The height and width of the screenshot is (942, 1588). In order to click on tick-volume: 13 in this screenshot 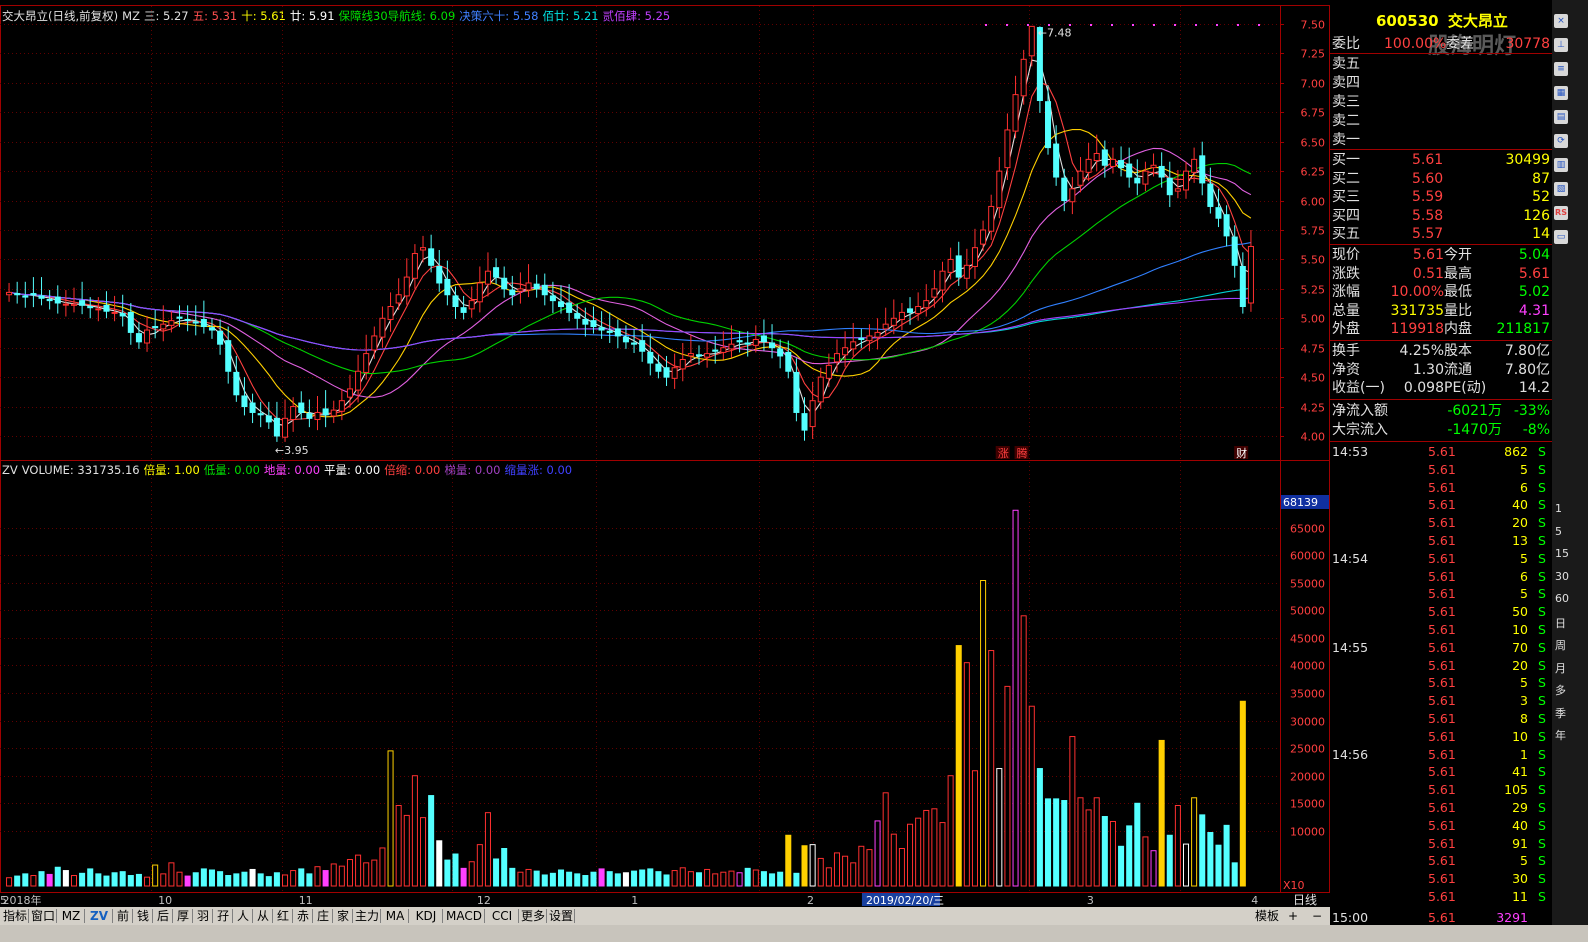, I will do `click(1520, 540)`.